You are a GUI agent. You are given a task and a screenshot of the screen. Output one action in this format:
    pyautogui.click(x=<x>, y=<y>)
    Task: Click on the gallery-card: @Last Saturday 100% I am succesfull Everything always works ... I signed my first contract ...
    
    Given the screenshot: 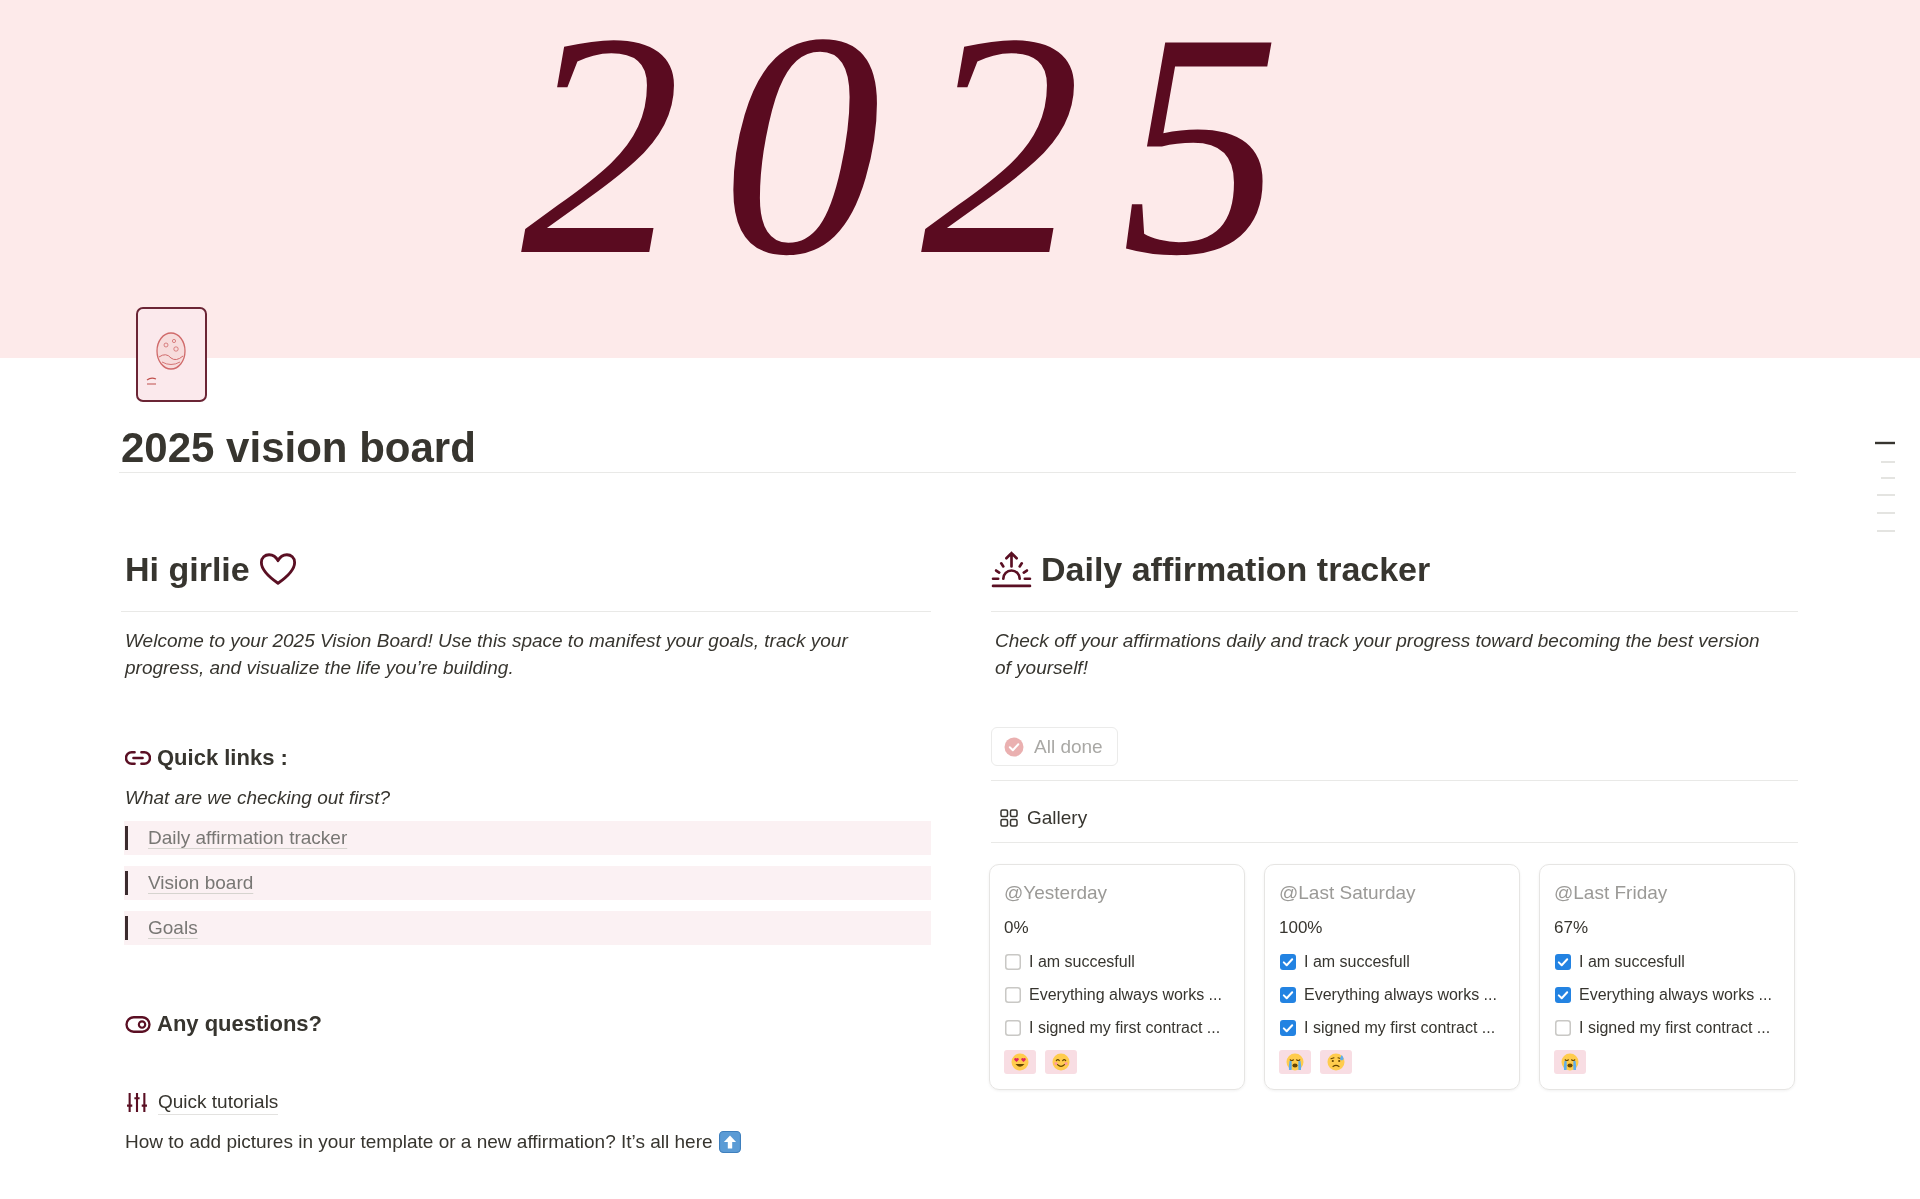 What is the action you would take?
    pyautogui.click(x=1392, y=977)
    